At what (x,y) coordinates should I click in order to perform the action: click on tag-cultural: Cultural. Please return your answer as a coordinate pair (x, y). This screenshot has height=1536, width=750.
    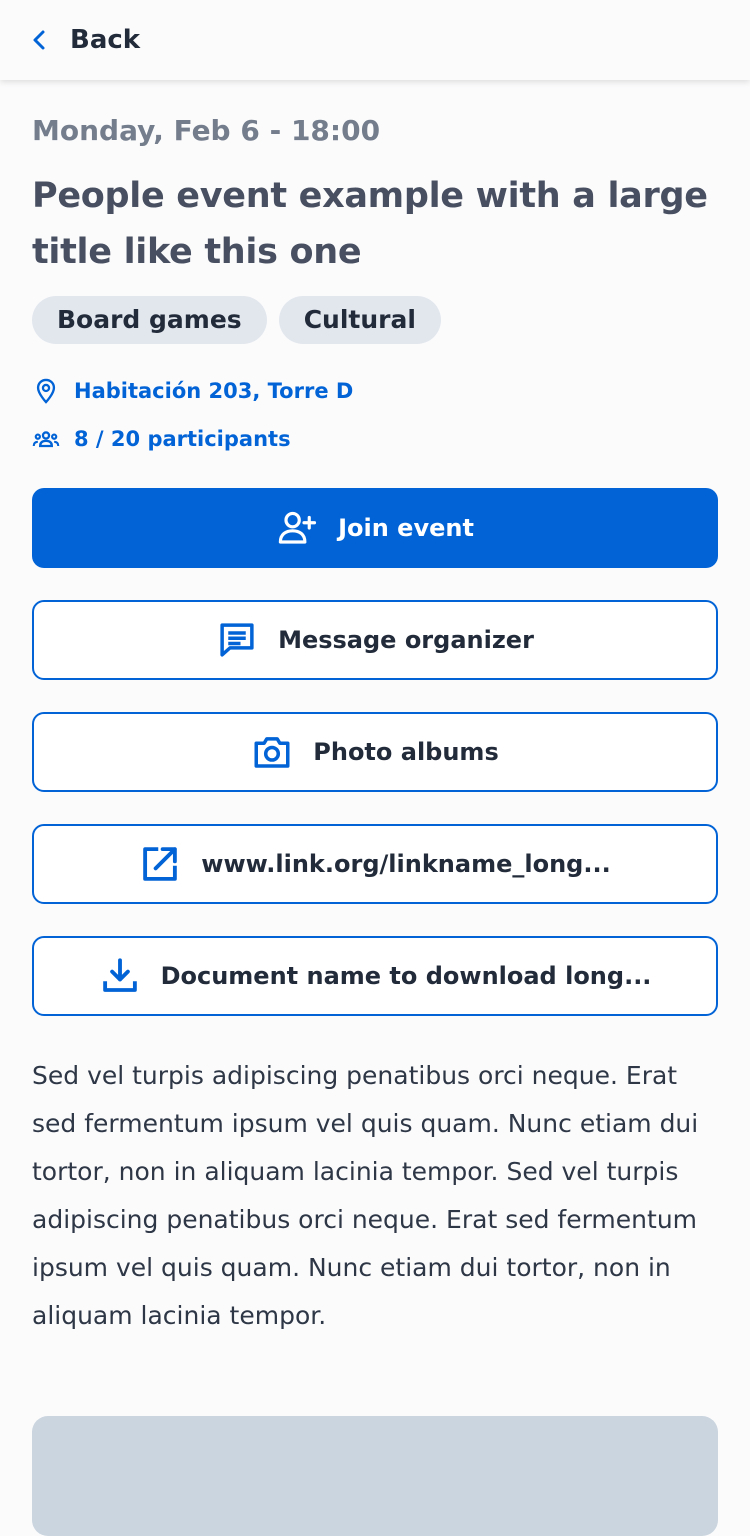
    Looking at the image, I should click on (359, 320).